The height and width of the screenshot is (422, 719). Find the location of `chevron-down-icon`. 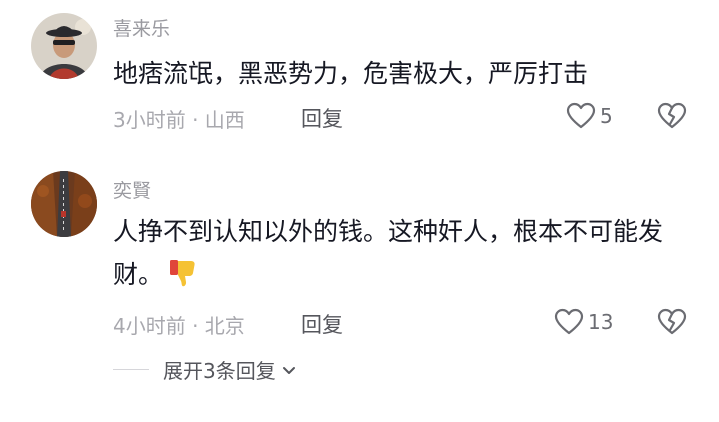

chevron-down-icon is located at coordinates (288, 370).